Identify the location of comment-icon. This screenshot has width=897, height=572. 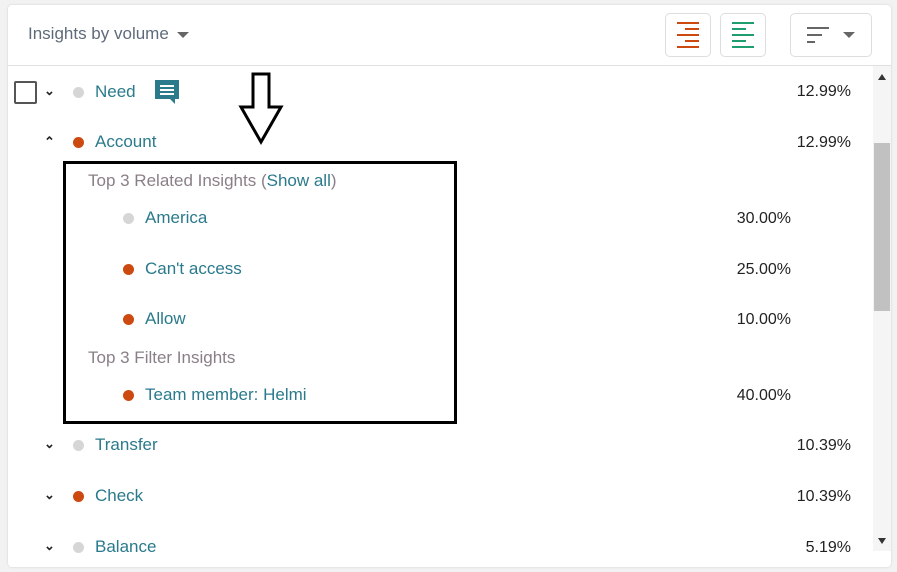
(167, 92).